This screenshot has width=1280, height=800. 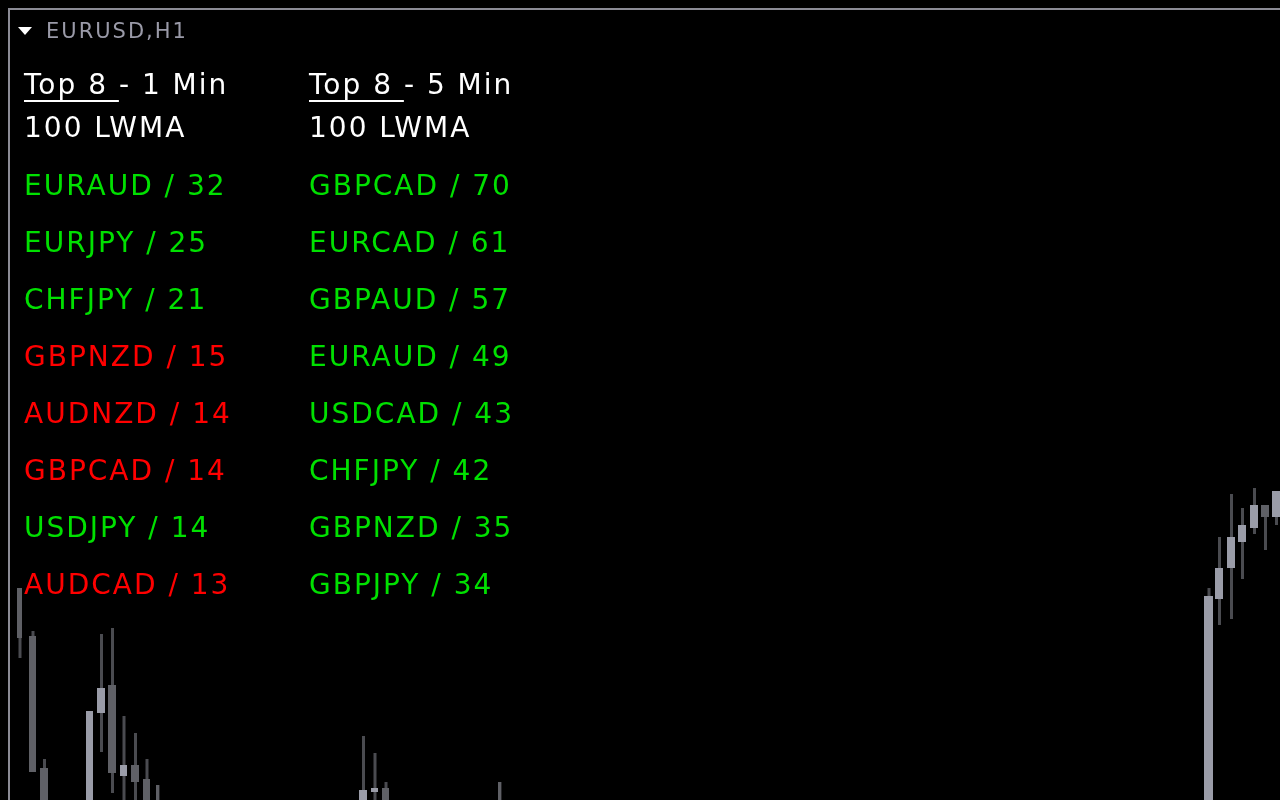 I want to click on dropdown-triangle-icon, so click(x=25, y=31).